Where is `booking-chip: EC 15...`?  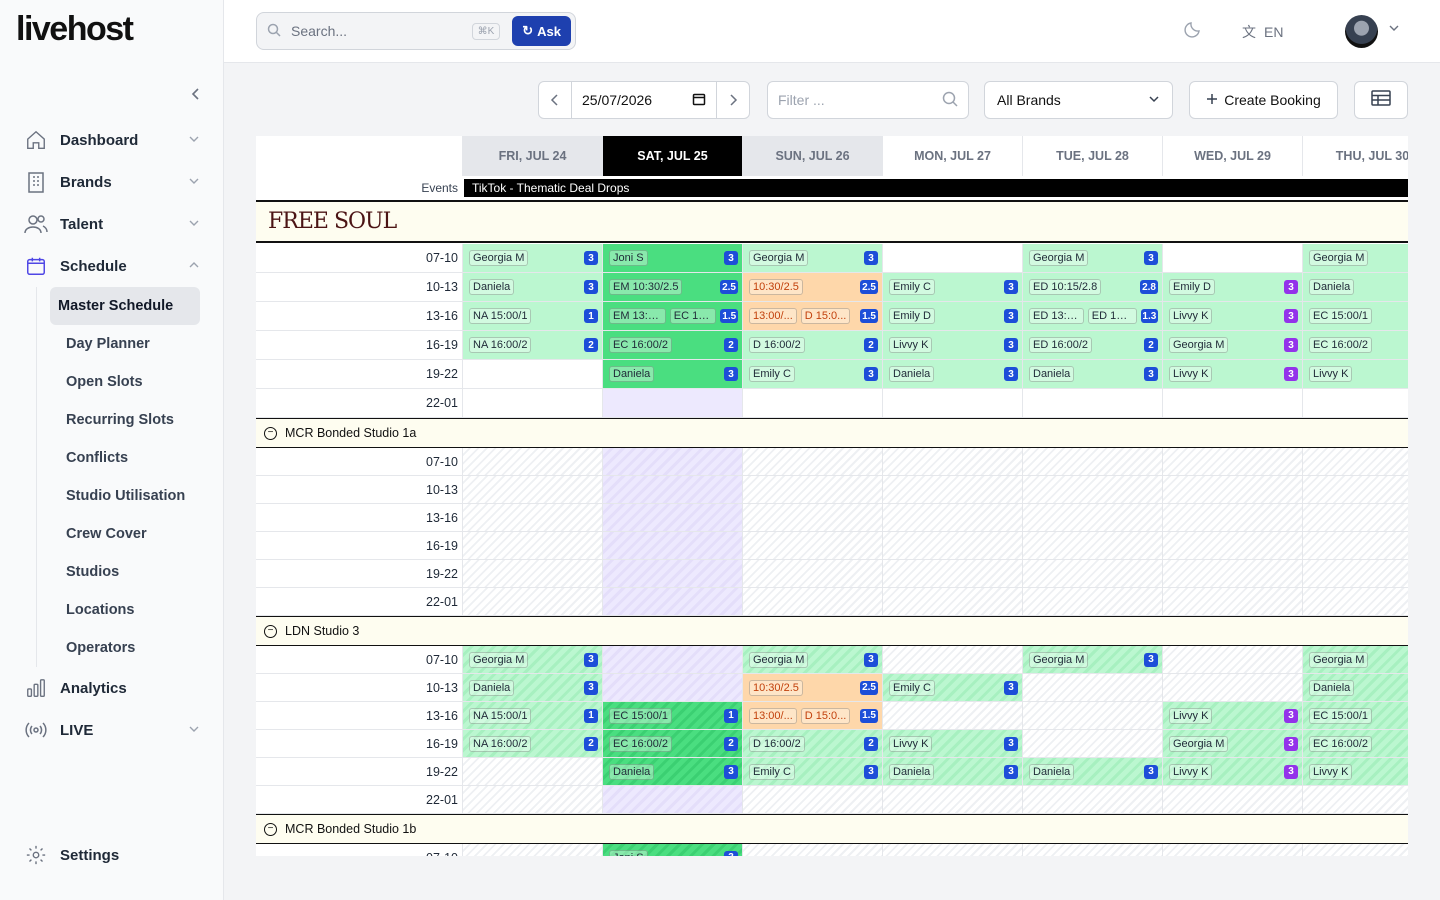 booking-chip: EC 15... is located at coordinates (693, 316).